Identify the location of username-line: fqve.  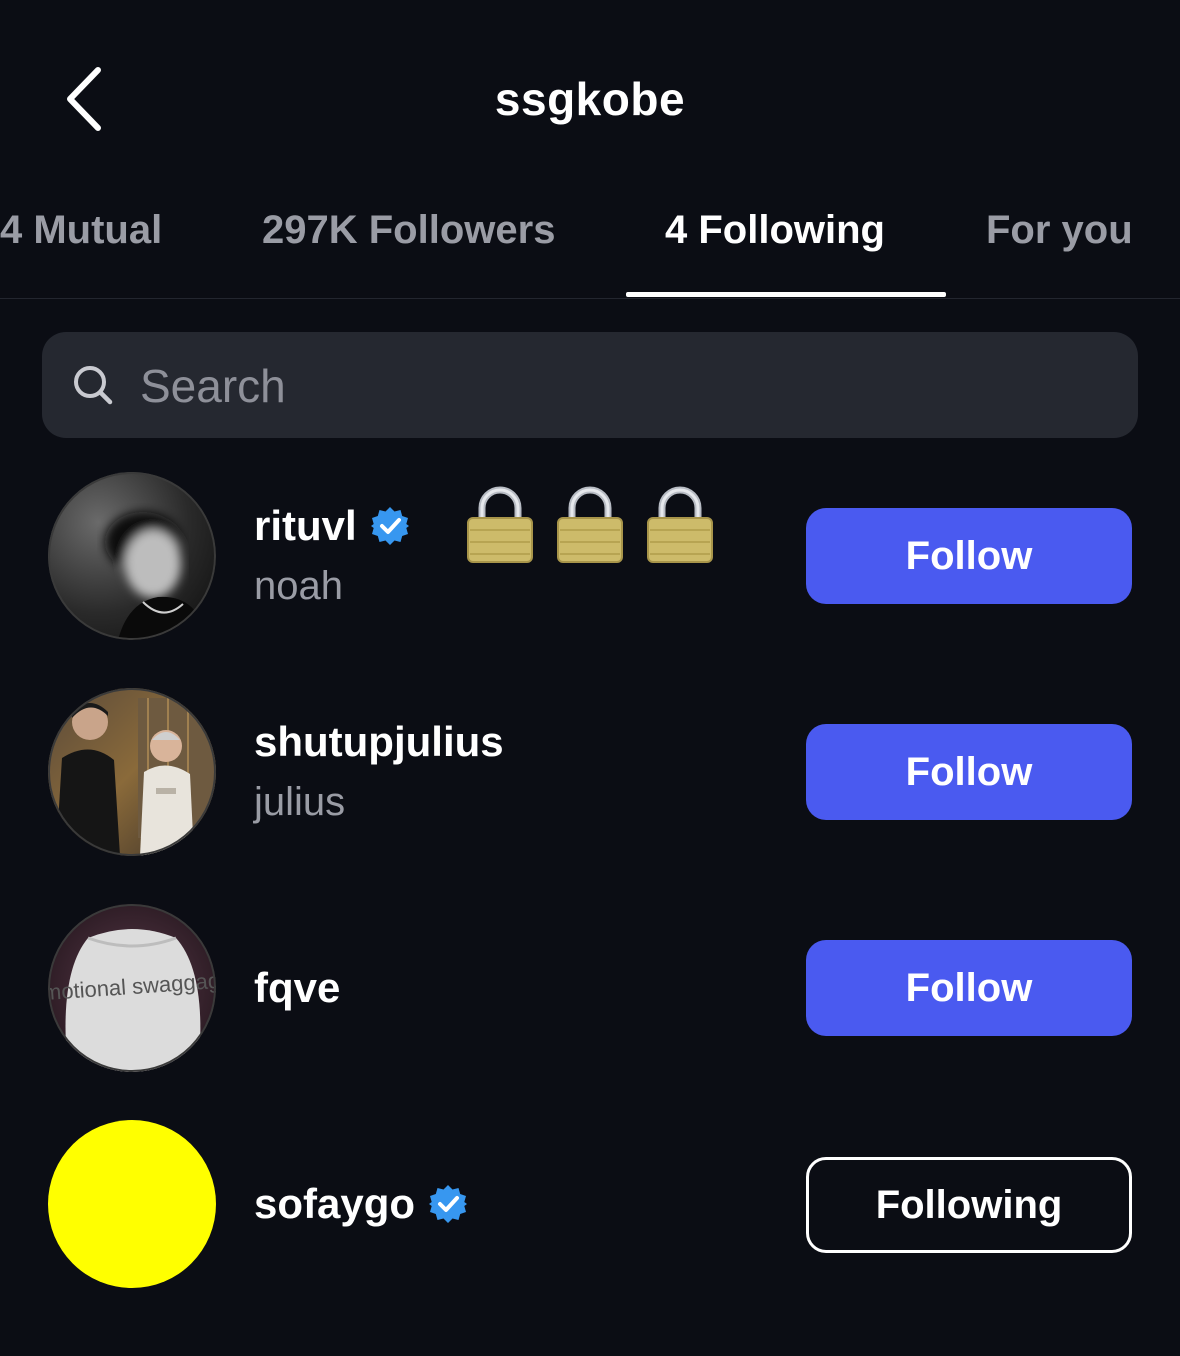
(297, 988).